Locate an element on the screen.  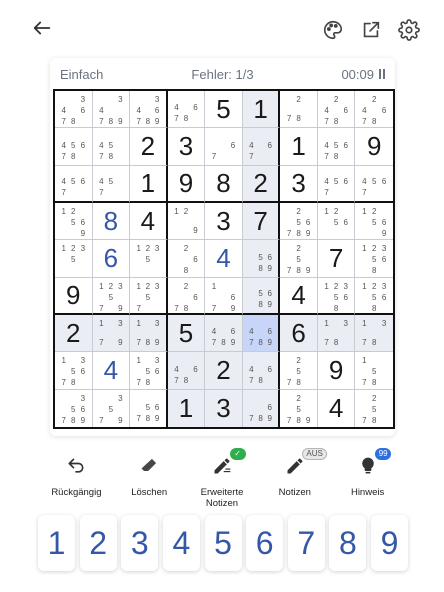
cell-r5c4: 268 is located at coordinates (186, 259).